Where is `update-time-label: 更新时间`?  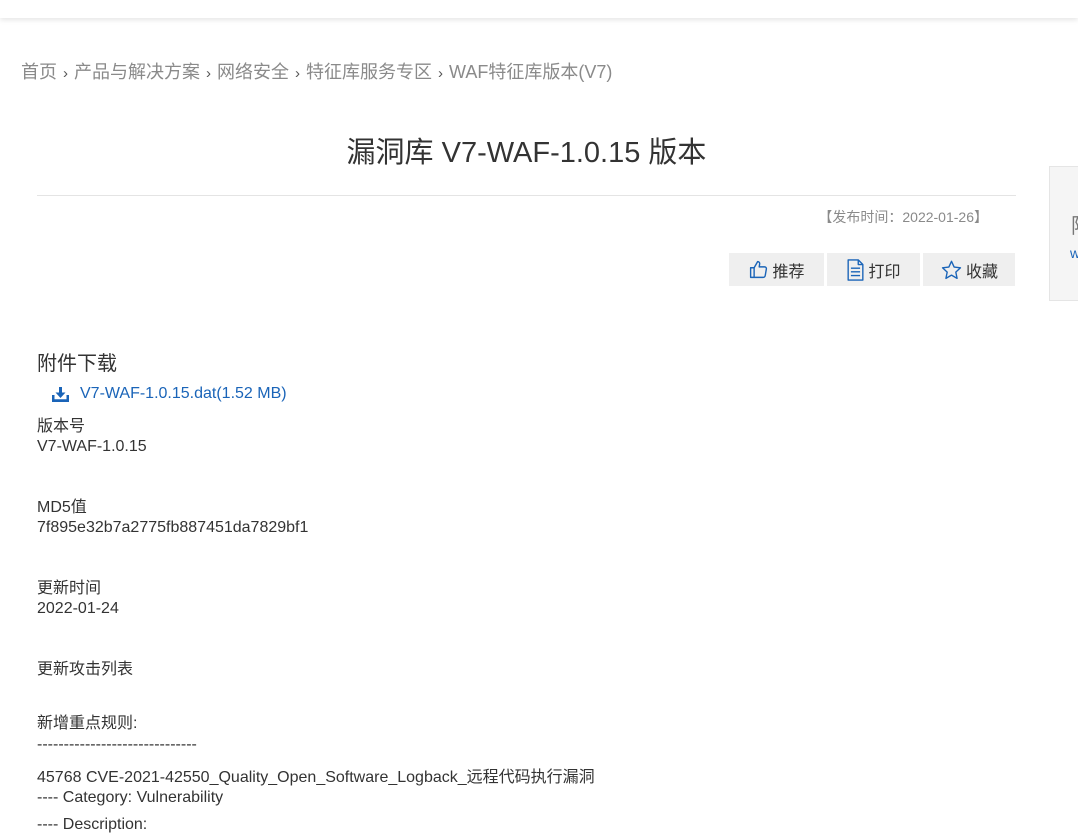
update-time-label: 更新时间 is located at coordinates (69, 588).